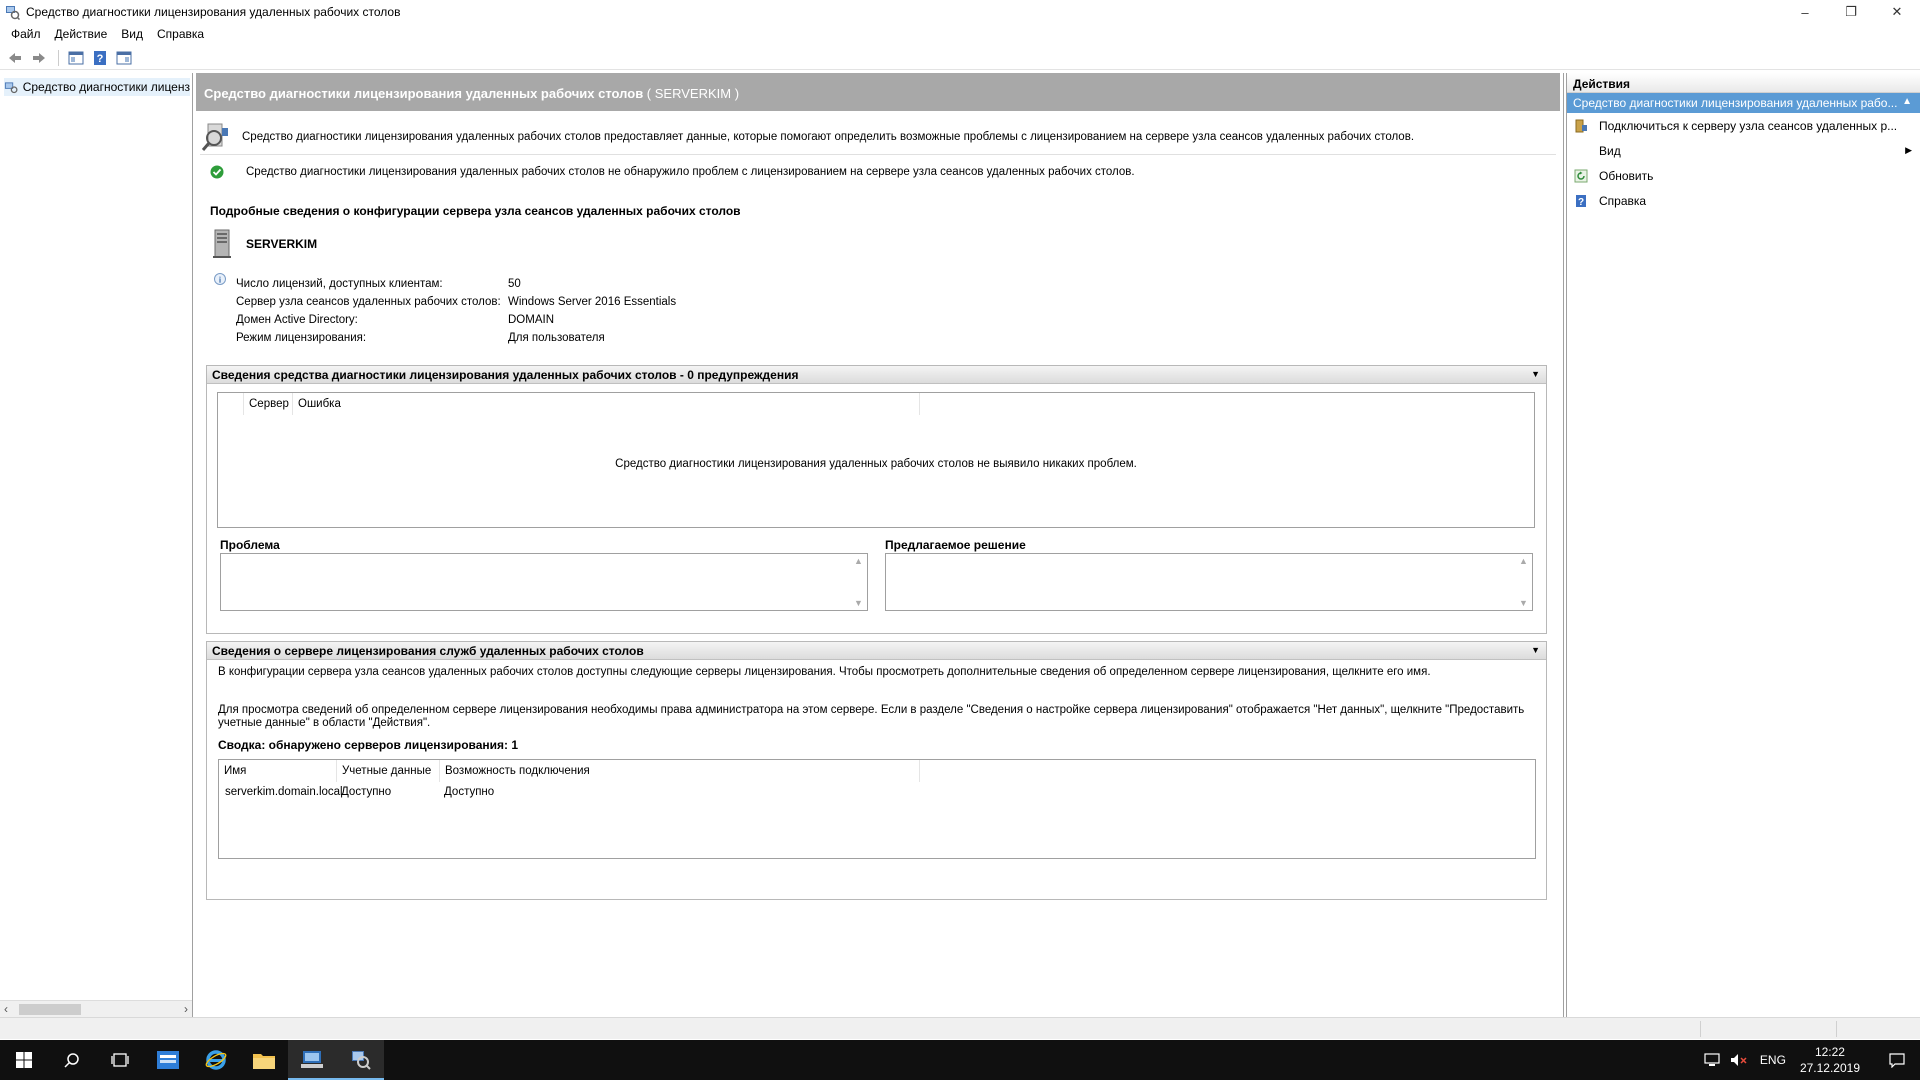 This screenshot has width=1920, height=1080. Describe the element at coordinates (960, 34) in the screenshot. I see `menu-bar: Файл Действие Вид Справка` at that location.